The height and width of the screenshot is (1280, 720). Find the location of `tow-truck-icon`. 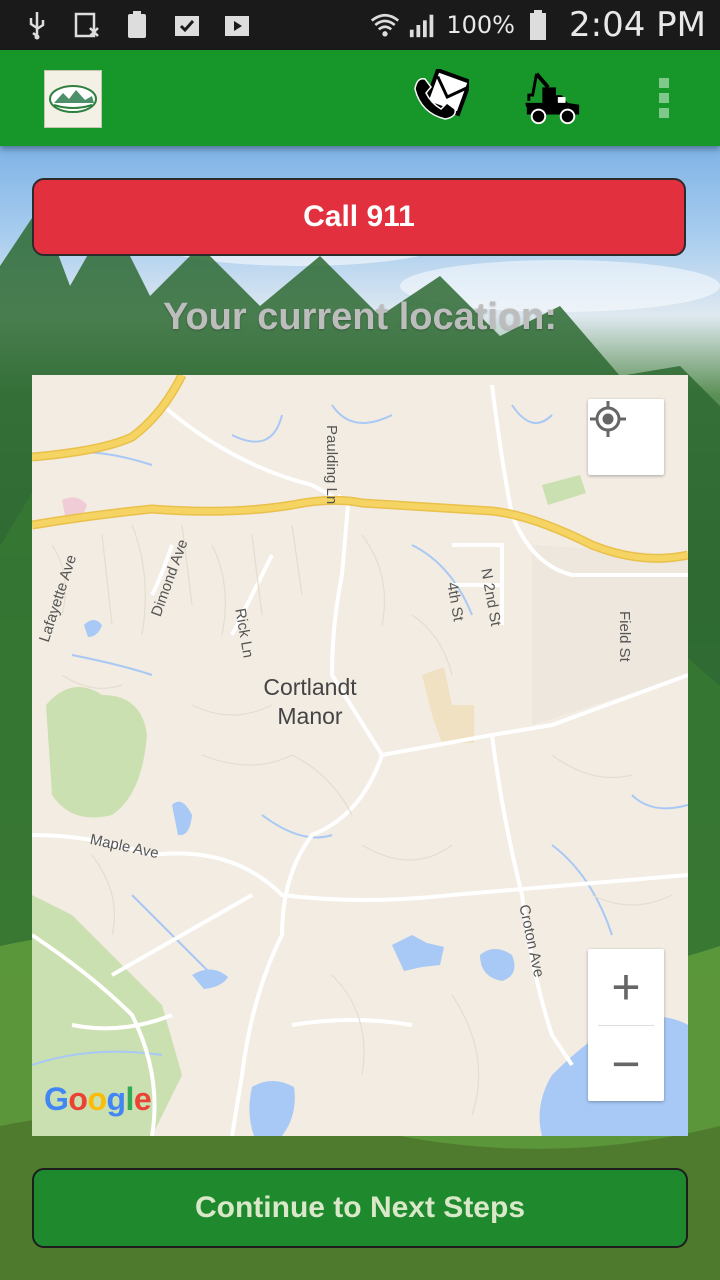

tow-truck-icon is located at coordinates (553, 98).